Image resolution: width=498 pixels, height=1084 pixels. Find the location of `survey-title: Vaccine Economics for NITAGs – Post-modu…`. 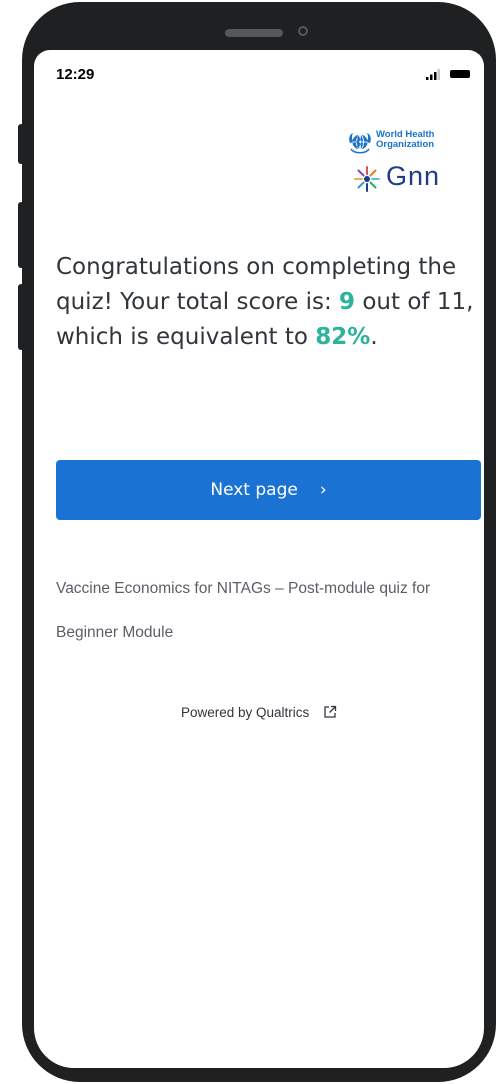

survey-title: Vaccine Economics for NITAGs – Post-modu… is located at coordinates (243, 610).